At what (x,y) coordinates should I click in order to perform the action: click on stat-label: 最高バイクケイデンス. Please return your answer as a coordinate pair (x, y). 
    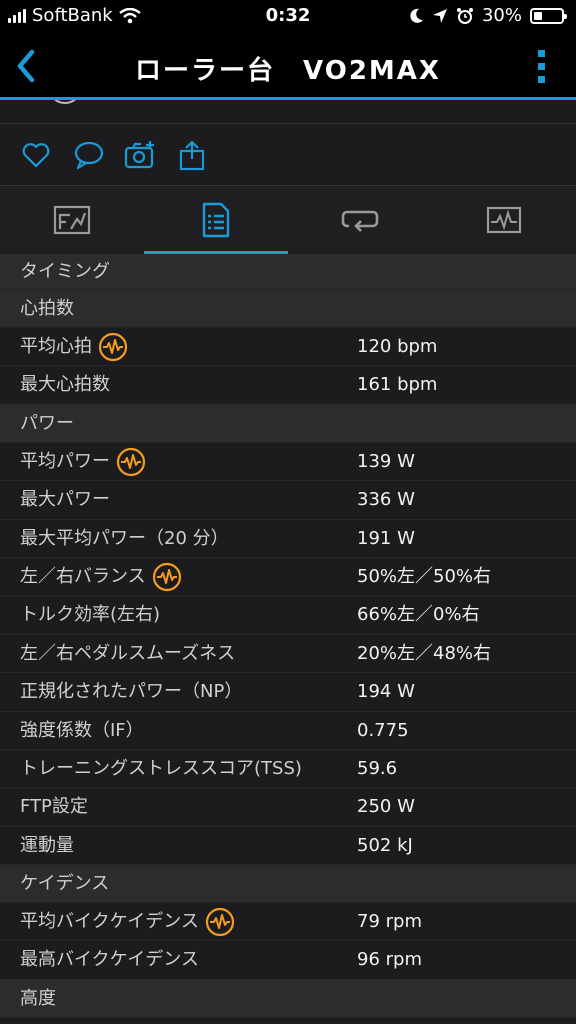
    Looking at the image, I should click on (109, 960).